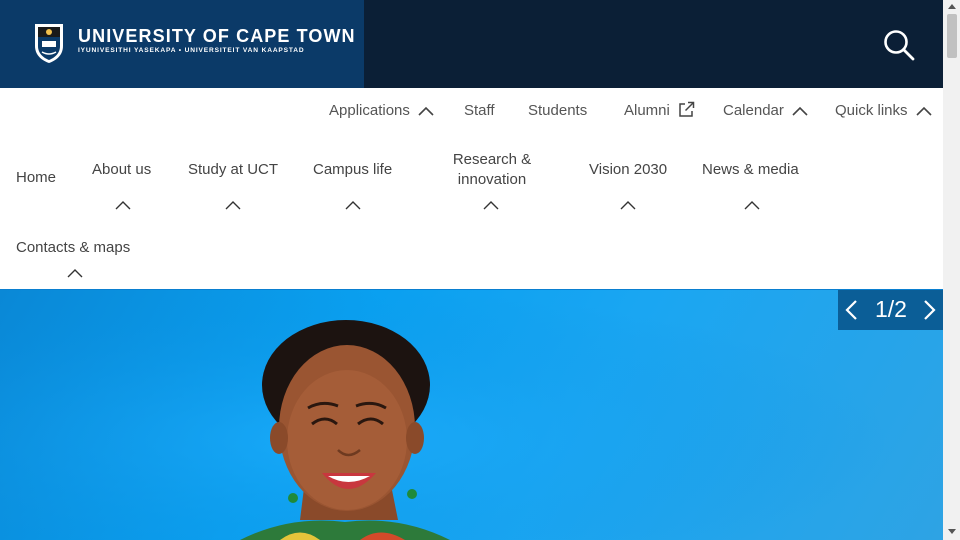 This screenshot has width=960, height=540. I want to click on utility-nav-students: Students, so click(557, 110).